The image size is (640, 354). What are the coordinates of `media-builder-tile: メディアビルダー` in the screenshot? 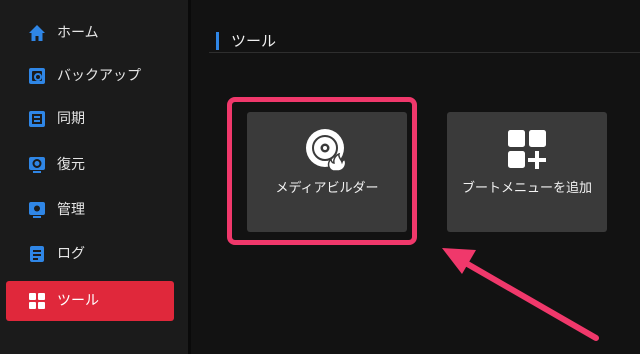 It's located at (327, 172).